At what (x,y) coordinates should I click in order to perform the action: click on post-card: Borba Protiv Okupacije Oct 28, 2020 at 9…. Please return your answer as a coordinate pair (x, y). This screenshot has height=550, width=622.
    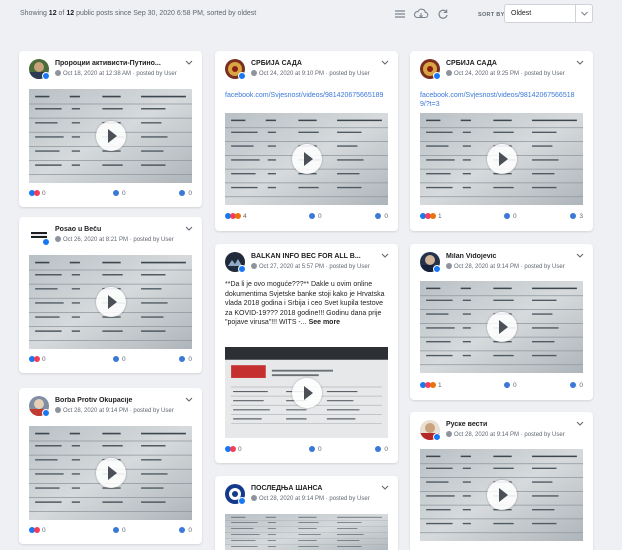
    Looking at the image, I should click on (110, 466).